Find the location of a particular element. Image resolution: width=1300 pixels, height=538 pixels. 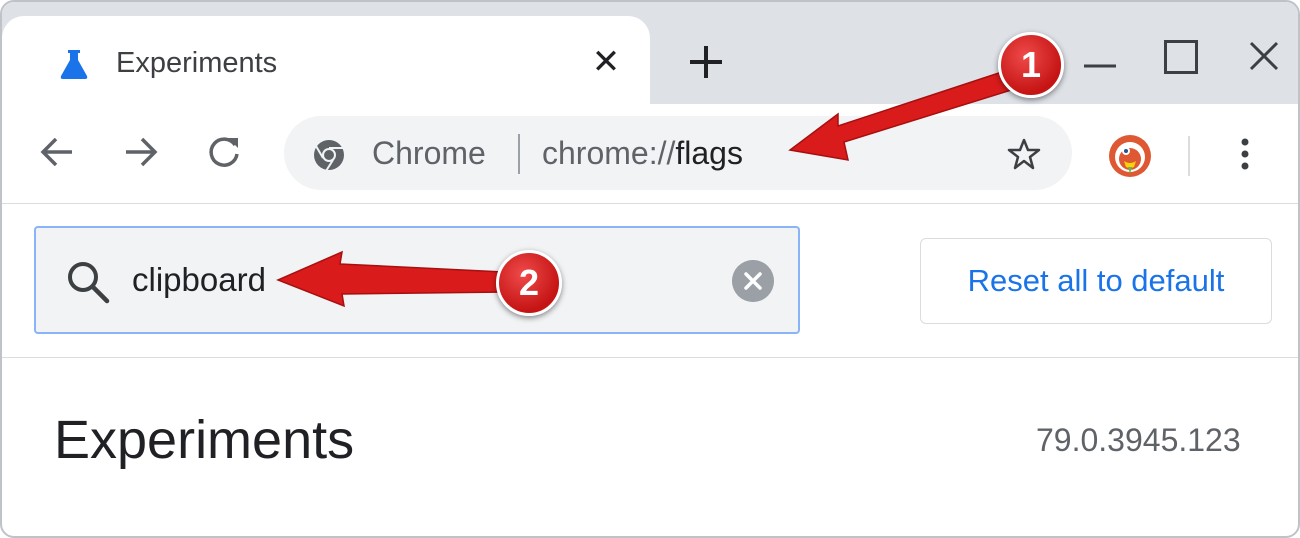

search-box is located at coordinates (417, 280).